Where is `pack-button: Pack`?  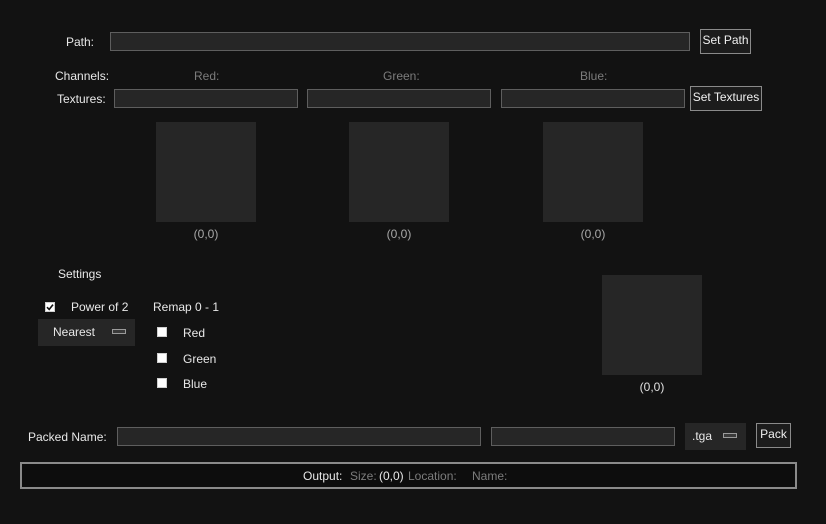
pack-button: Pack is located at coordinates (773, 435).